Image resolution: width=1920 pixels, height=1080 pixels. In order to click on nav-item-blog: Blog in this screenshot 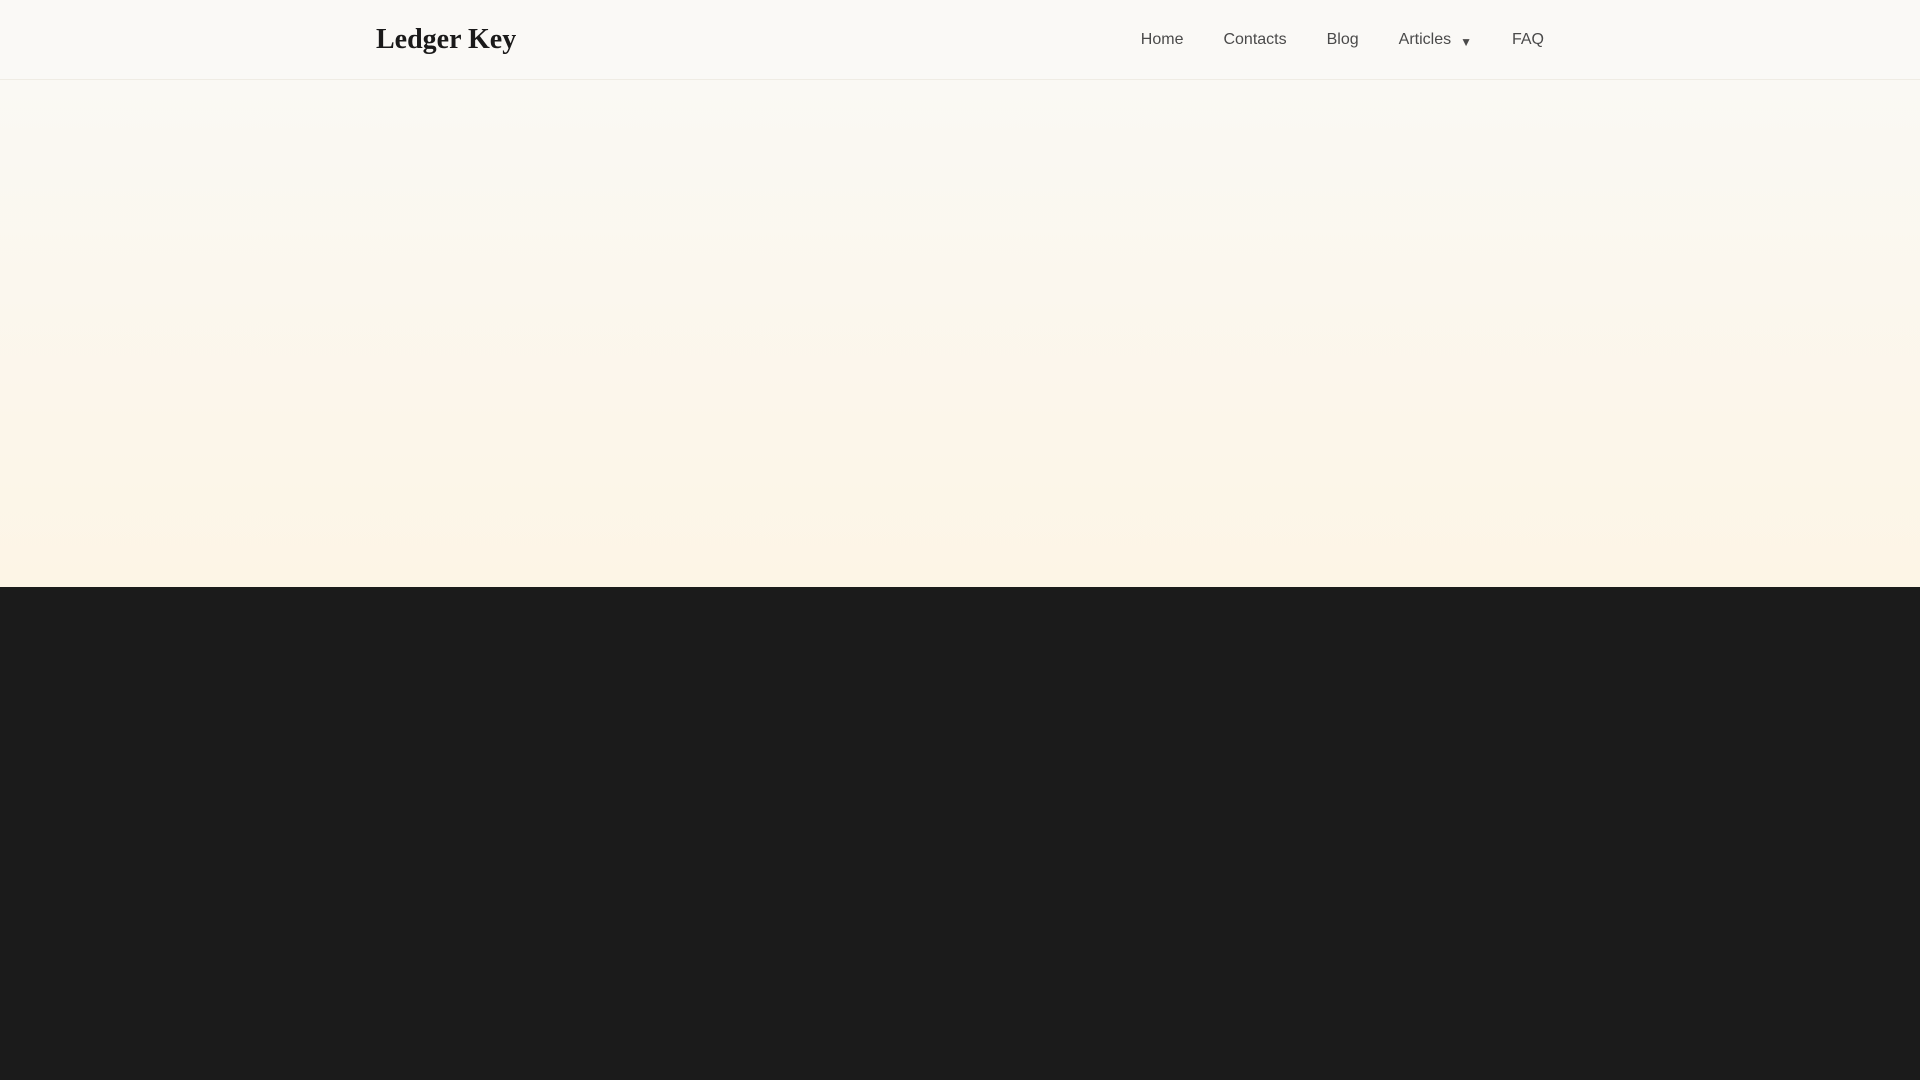, I will do `click(1343, 40)`.